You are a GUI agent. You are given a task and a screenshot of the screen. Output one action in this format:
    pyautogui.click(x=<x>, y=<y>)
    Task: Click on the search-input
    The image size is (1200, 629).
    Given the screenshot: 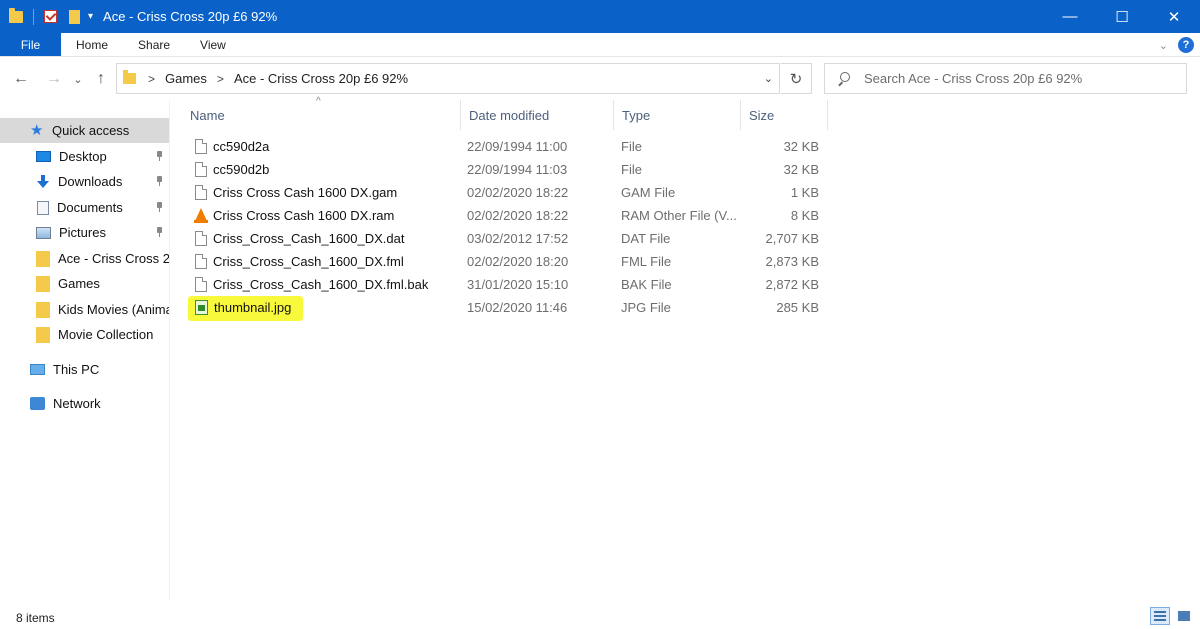 What is the action you would take?
    pyautogui.click(x=1019, y=78)
    